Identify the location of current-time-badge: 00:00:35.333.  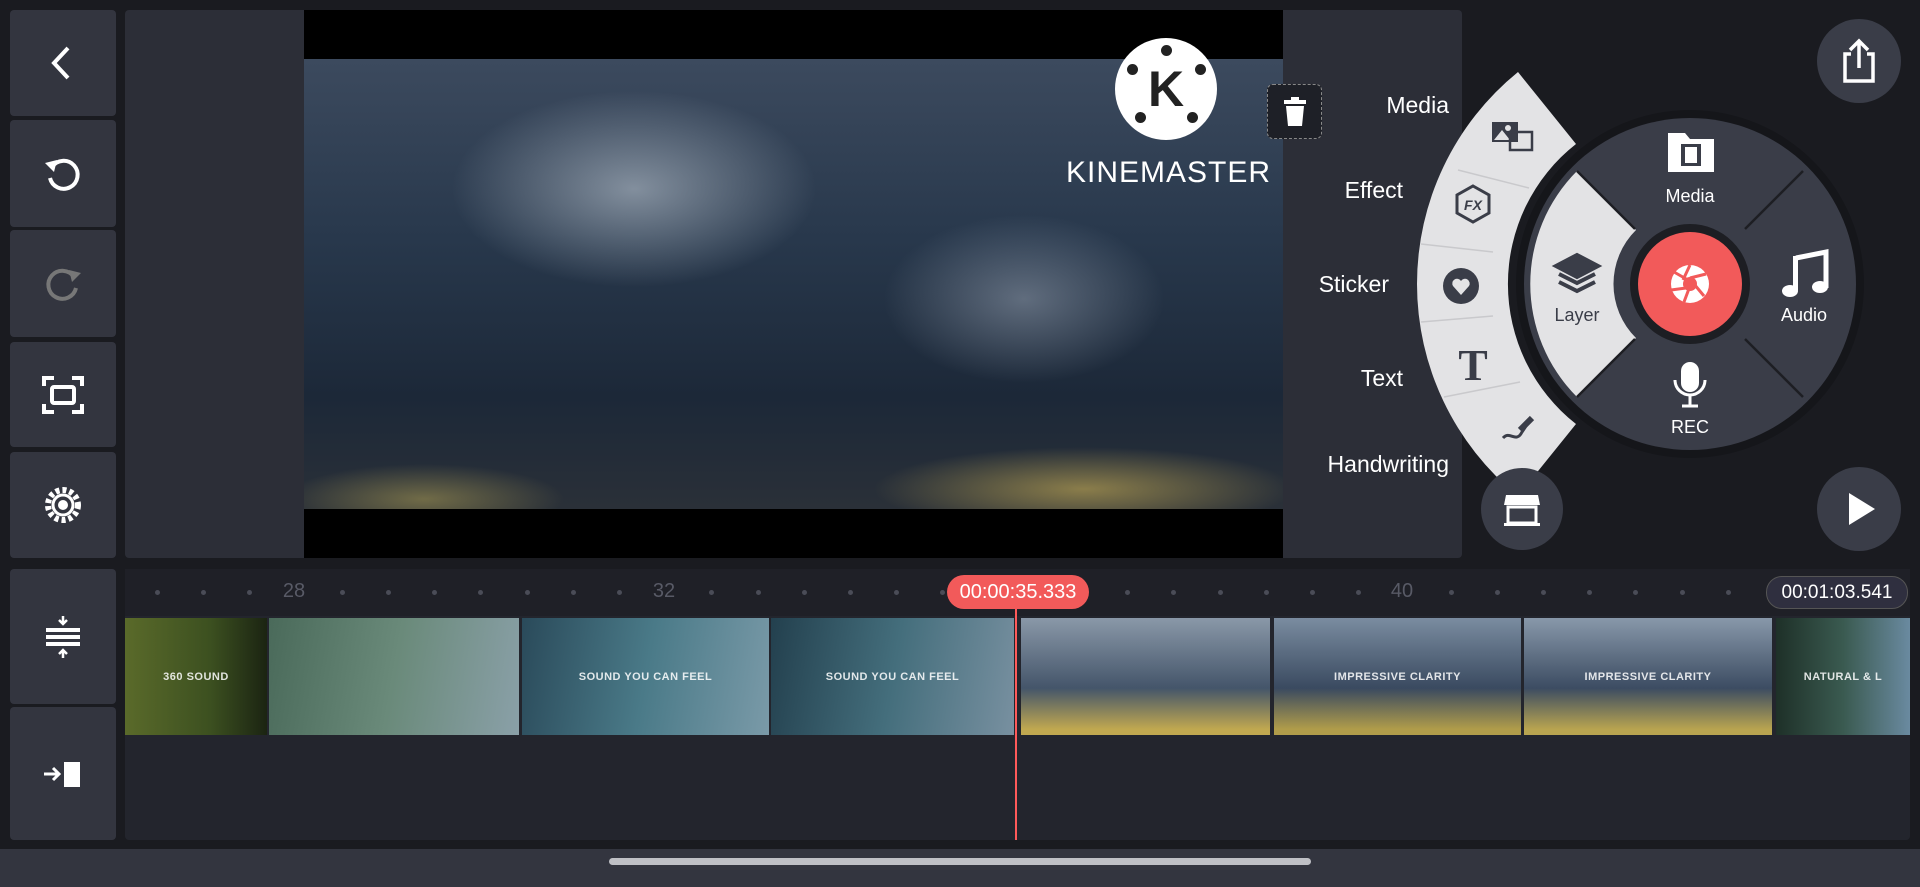
(1018, 592).